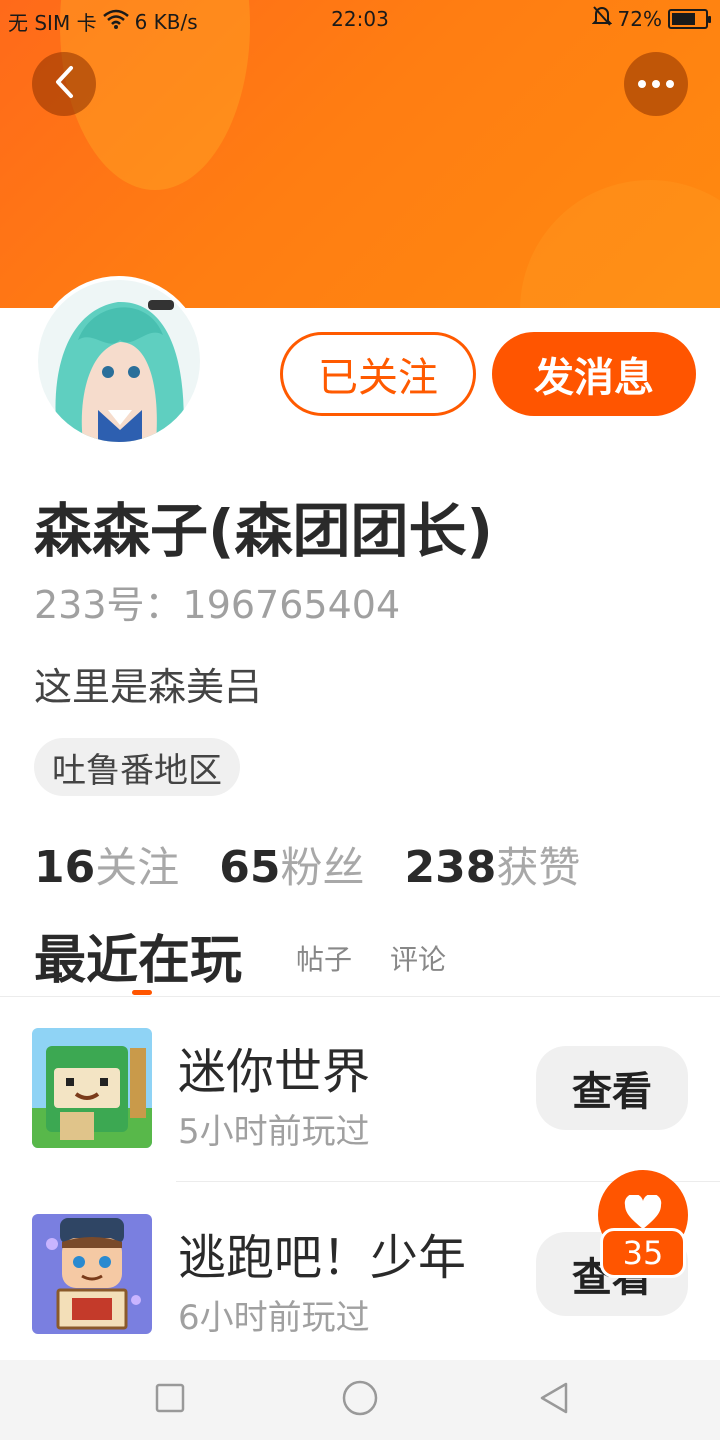 Image resolution: width=720 pixels, height=1440 pixels. I want to click on home-button, so click(360, 1400).